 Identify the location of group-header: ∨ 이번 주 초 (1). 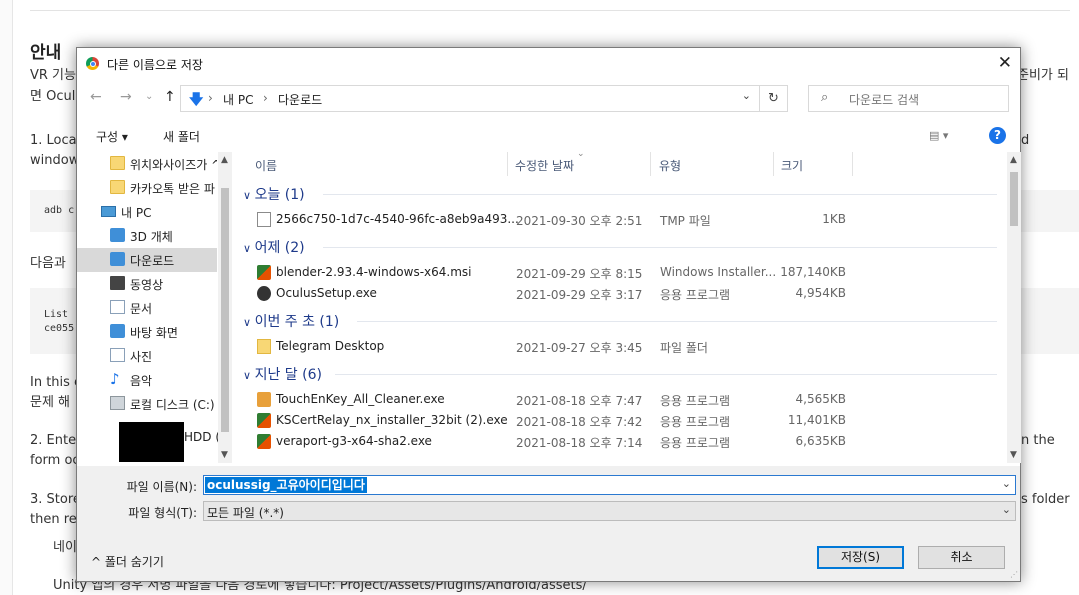
(291, 321).